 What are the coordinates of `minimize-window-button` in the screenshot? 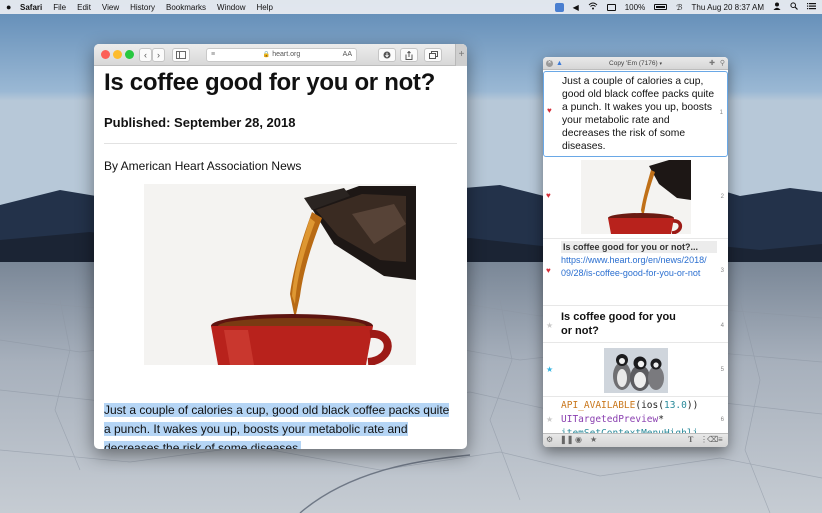 It's located at (117, 54).